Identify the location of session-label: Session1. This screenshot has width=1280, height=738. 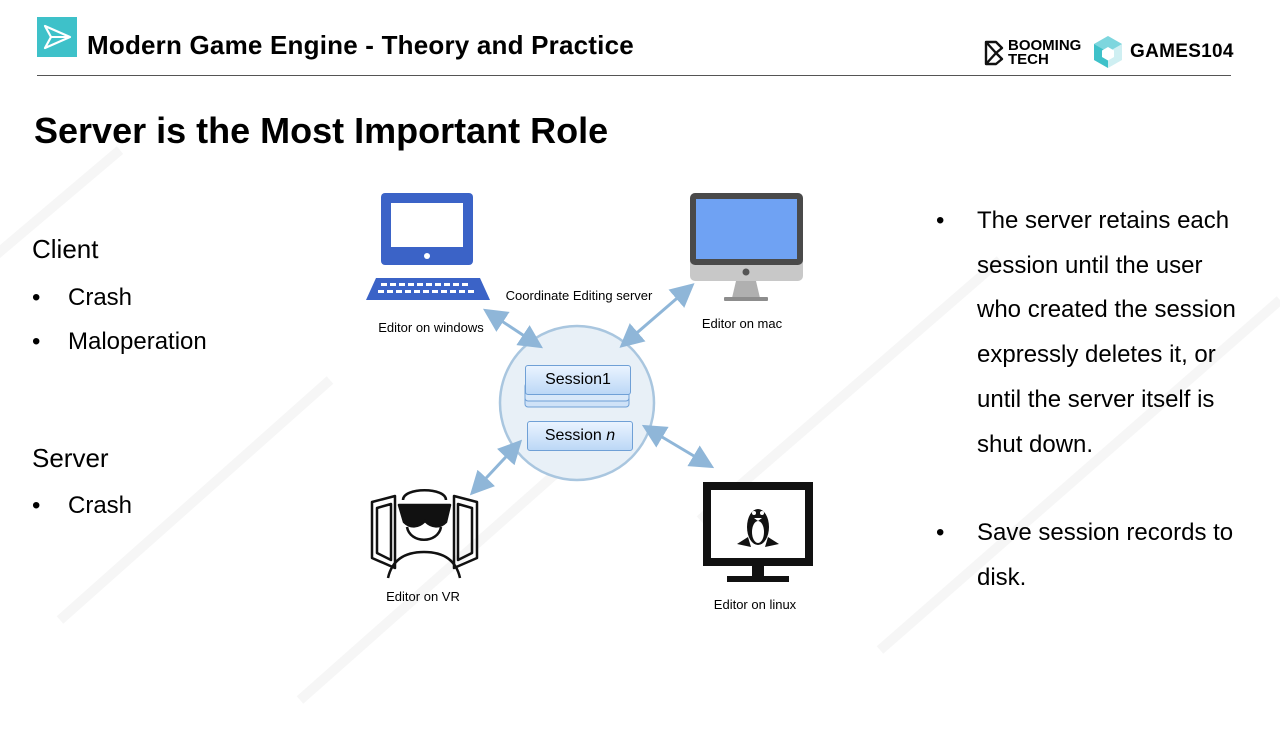
(578, 379).